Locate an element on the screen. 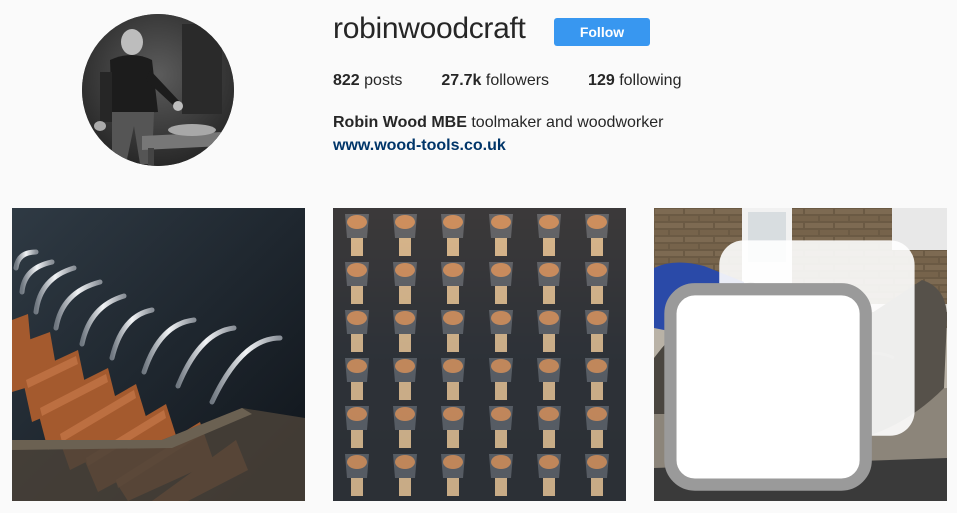 This screenshot has height=513, width=957. bio-name: Robin Wood MBE is located at coordinates (400, 122).